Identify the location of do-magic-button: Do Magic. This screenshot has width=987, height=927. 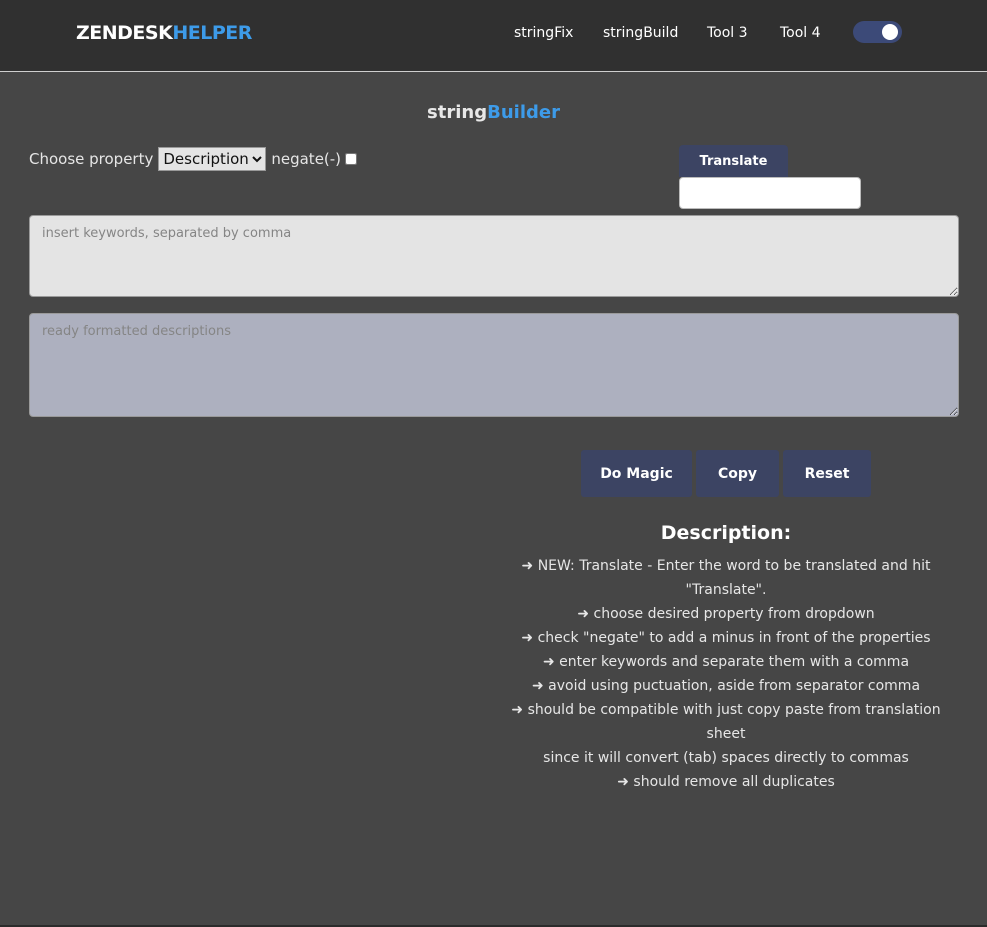
(636, 473).